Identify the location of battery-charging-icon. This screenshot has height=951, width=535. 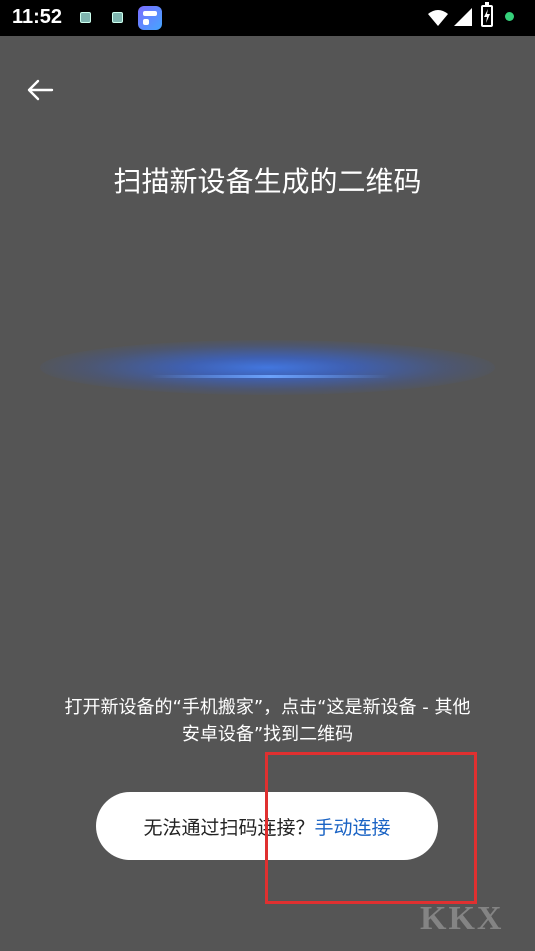
(487, 14).